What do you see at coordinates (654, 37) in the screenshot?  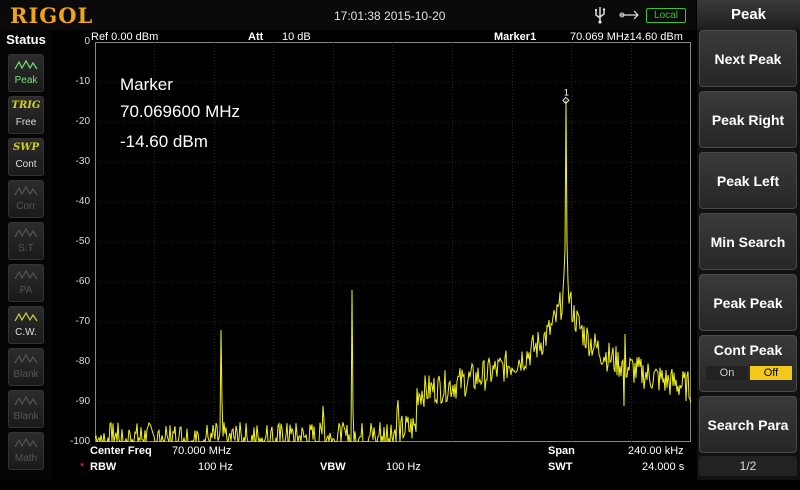 I see `marker-level-header: -14.60 dBm` at bounding box center [654, 37].